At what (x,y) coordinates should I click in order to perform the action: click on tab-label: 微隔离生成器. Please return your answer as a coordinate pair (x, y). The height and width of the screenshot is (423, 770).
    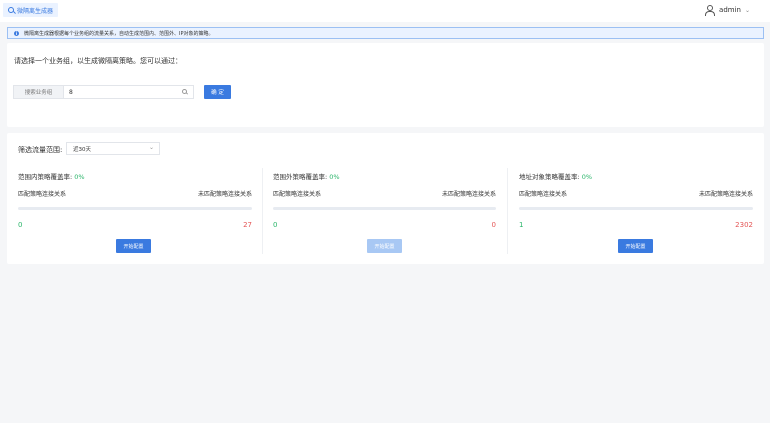
    Looking at the image, I should click on (35, 11).